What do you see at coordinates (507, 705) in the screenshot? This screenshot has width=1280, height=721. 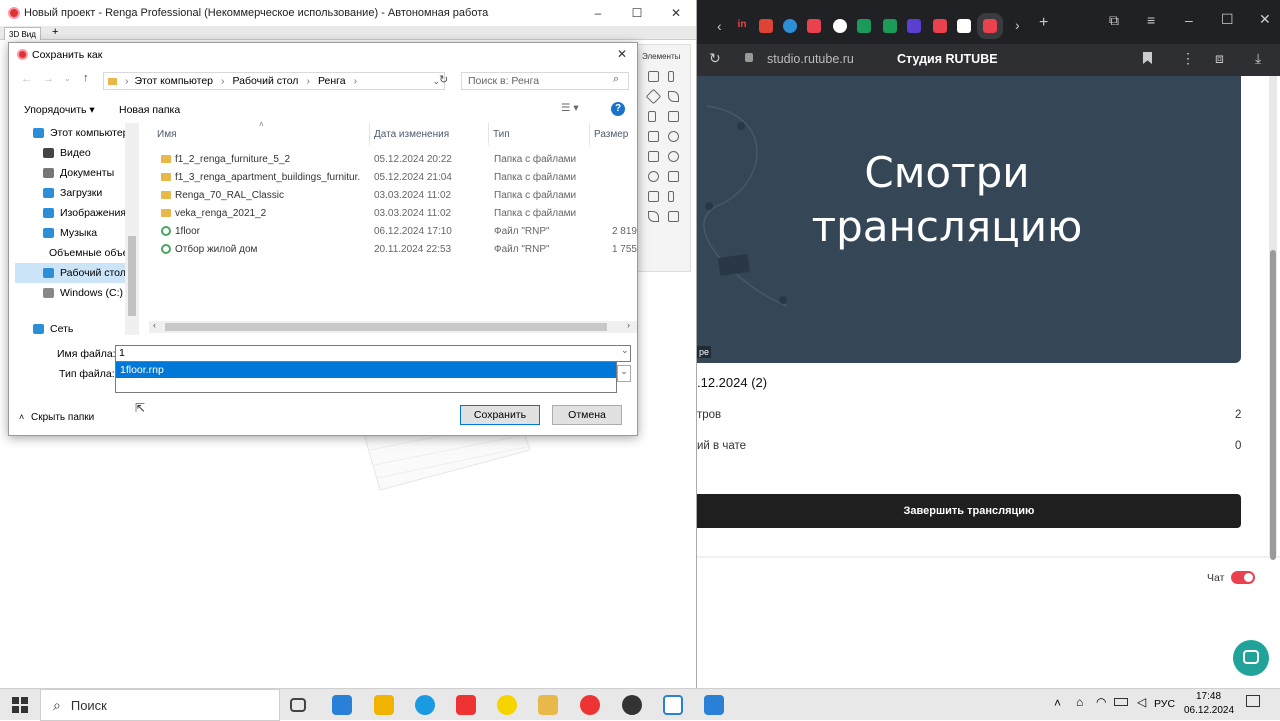 I see `app-icon` at bounding box center [507, 705].